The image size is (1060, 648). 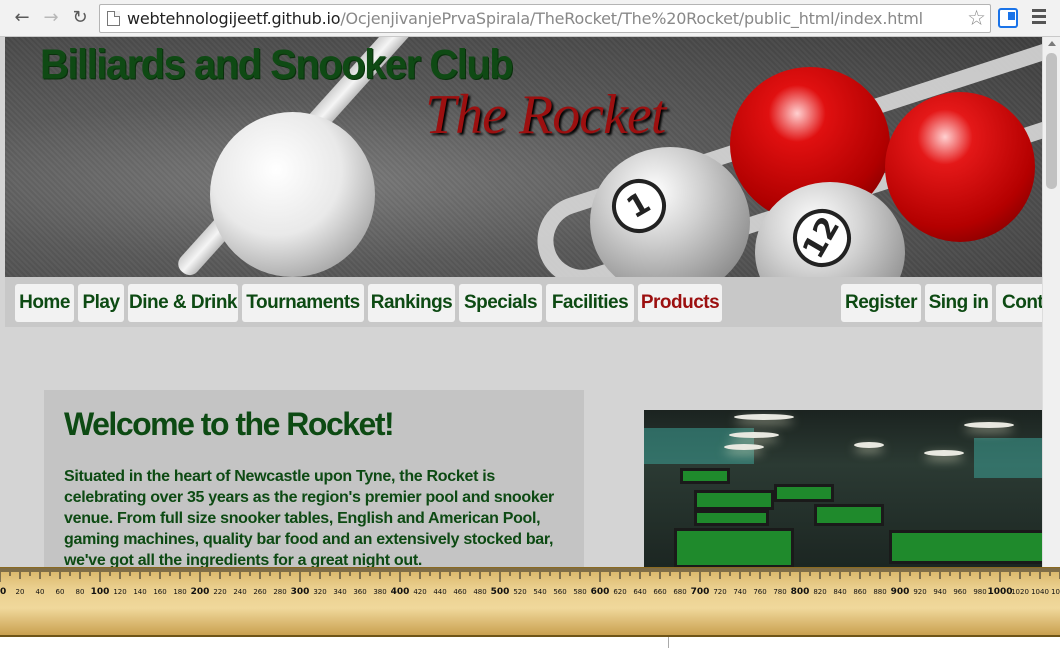 I want to click on ruler-label: 140, so click(x=139, y=592).